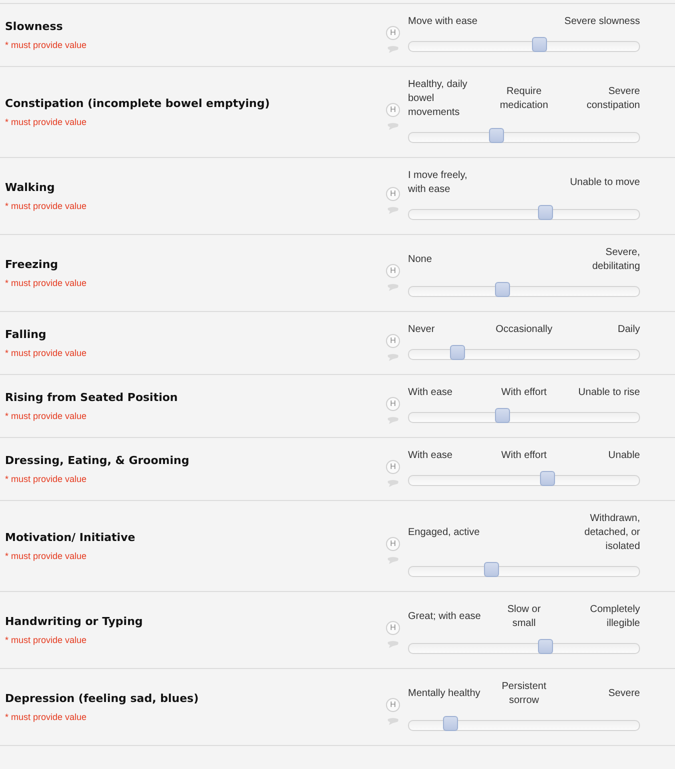 The height and width of the screenshot is (769, 675). I want to click on question-title: Handwriting or Typing, so click(74, 621).